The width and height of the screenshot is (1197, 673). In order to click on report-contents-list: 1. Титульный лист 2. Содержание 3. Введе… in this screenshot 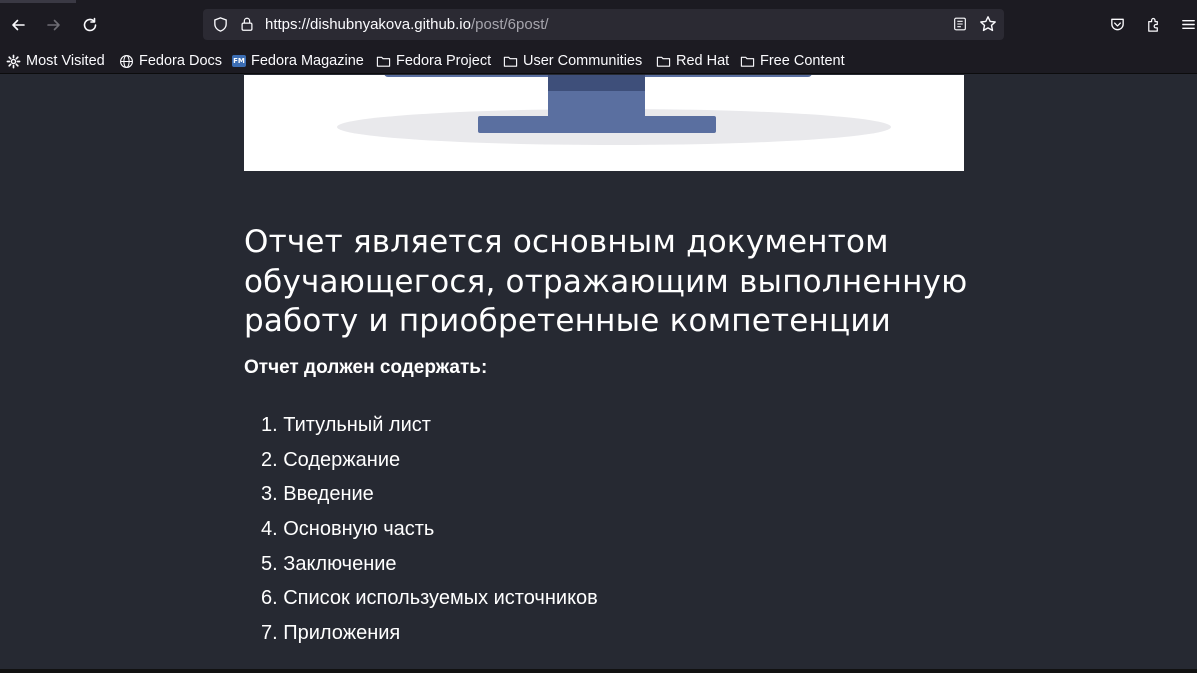, I will do `click(429, 529)`.